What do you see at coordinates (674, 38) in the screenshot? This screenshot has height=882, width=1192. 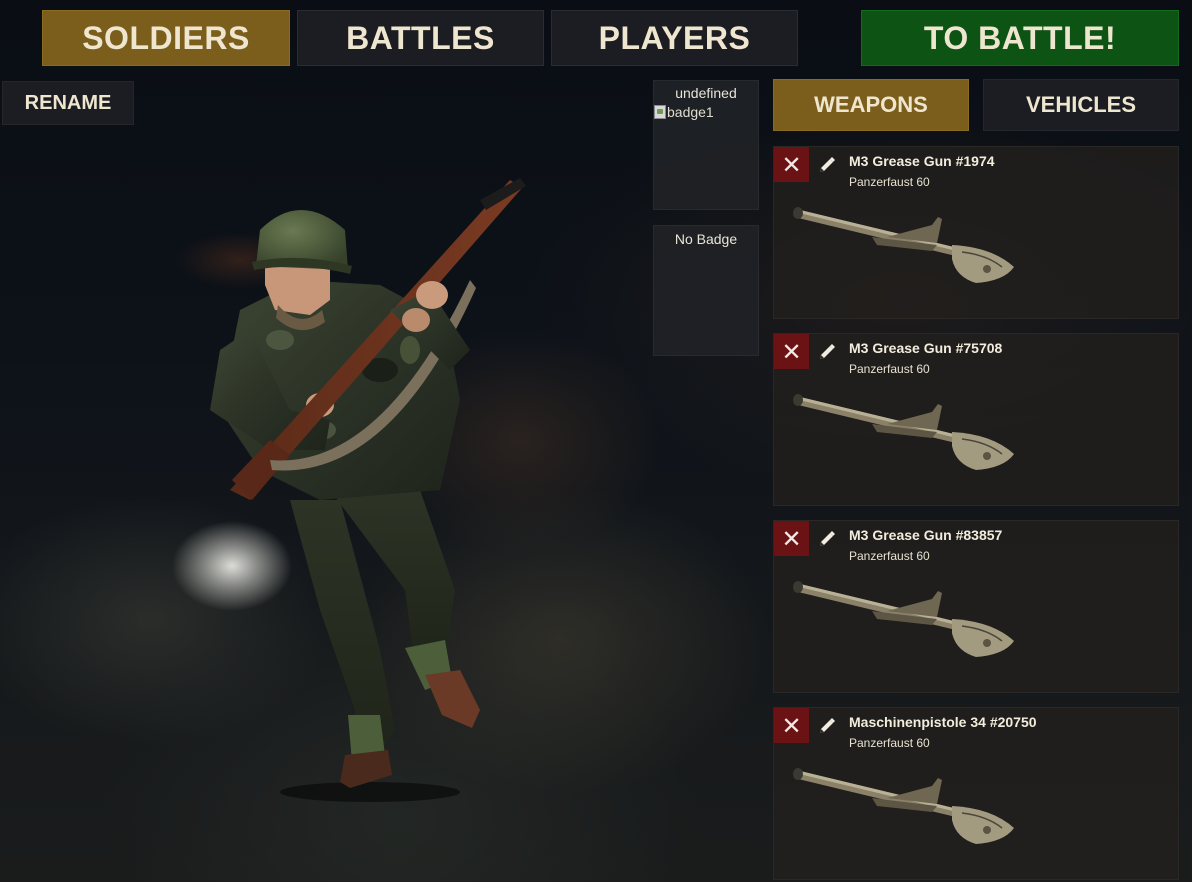 I see `nav-players-button: PLAYERS` at bounding box center [674, 38].